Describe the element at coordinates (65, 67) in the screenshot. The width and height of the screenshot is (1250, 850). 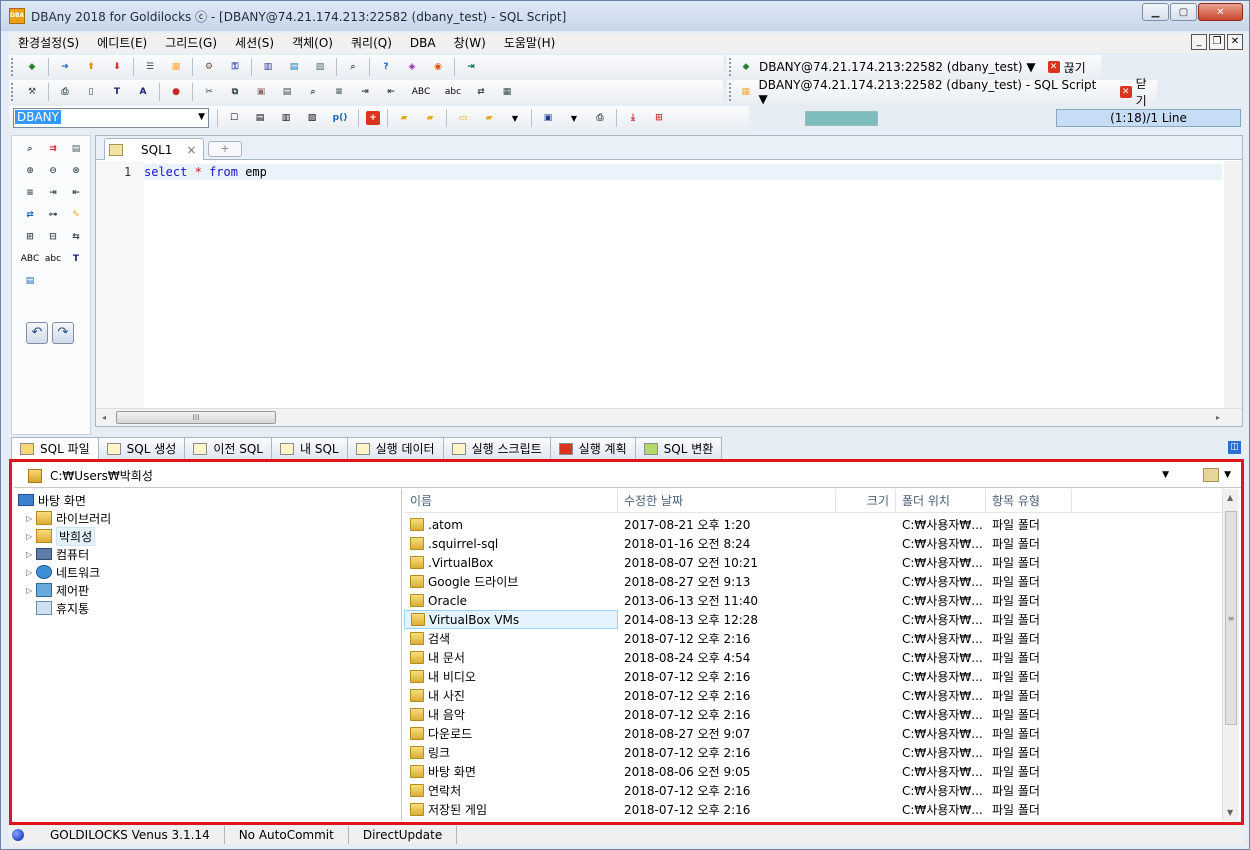
I see `arrow-right-icon: ➔` at that location.